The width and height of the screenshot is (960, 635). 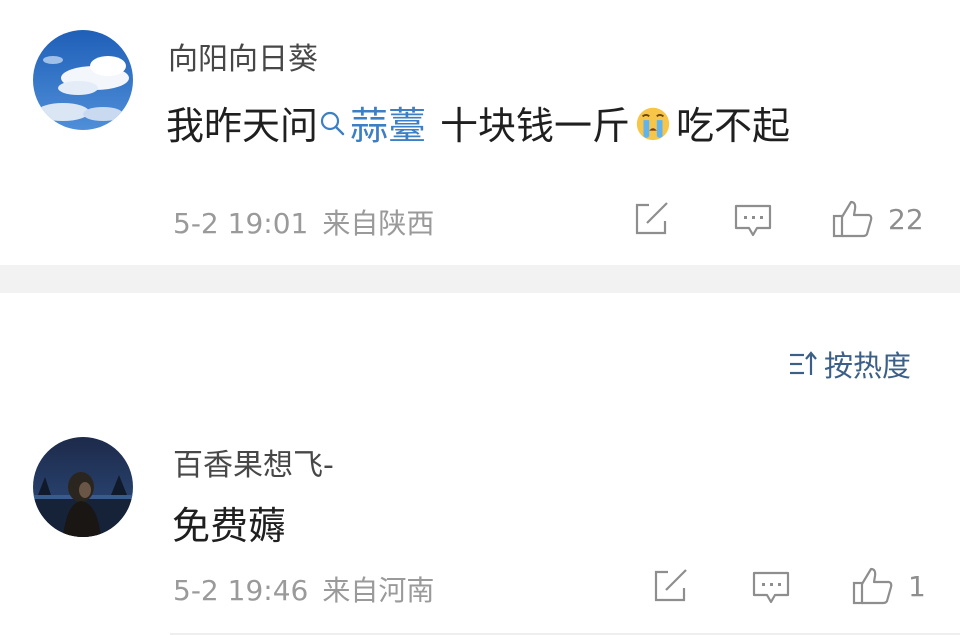 What do you see at coordinates (229, 526) in the screenshot?
I see `comment-text-part: 免费薅` at bounding box center [229, 526].